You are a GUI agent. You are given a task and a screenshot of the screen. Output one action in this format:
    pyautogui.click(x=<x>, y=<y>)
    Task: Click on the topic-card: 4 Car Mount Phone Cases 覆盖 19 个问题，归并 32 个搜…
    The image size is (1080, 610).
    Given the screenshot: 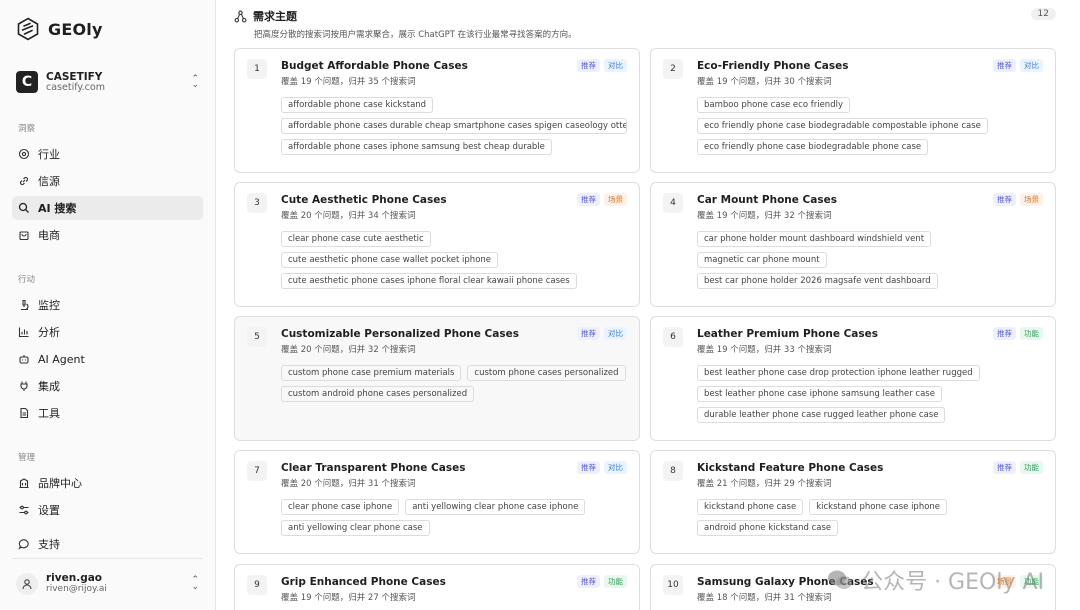 What is the action you would take?
    pyautogui.click(x=853, y=244)
    